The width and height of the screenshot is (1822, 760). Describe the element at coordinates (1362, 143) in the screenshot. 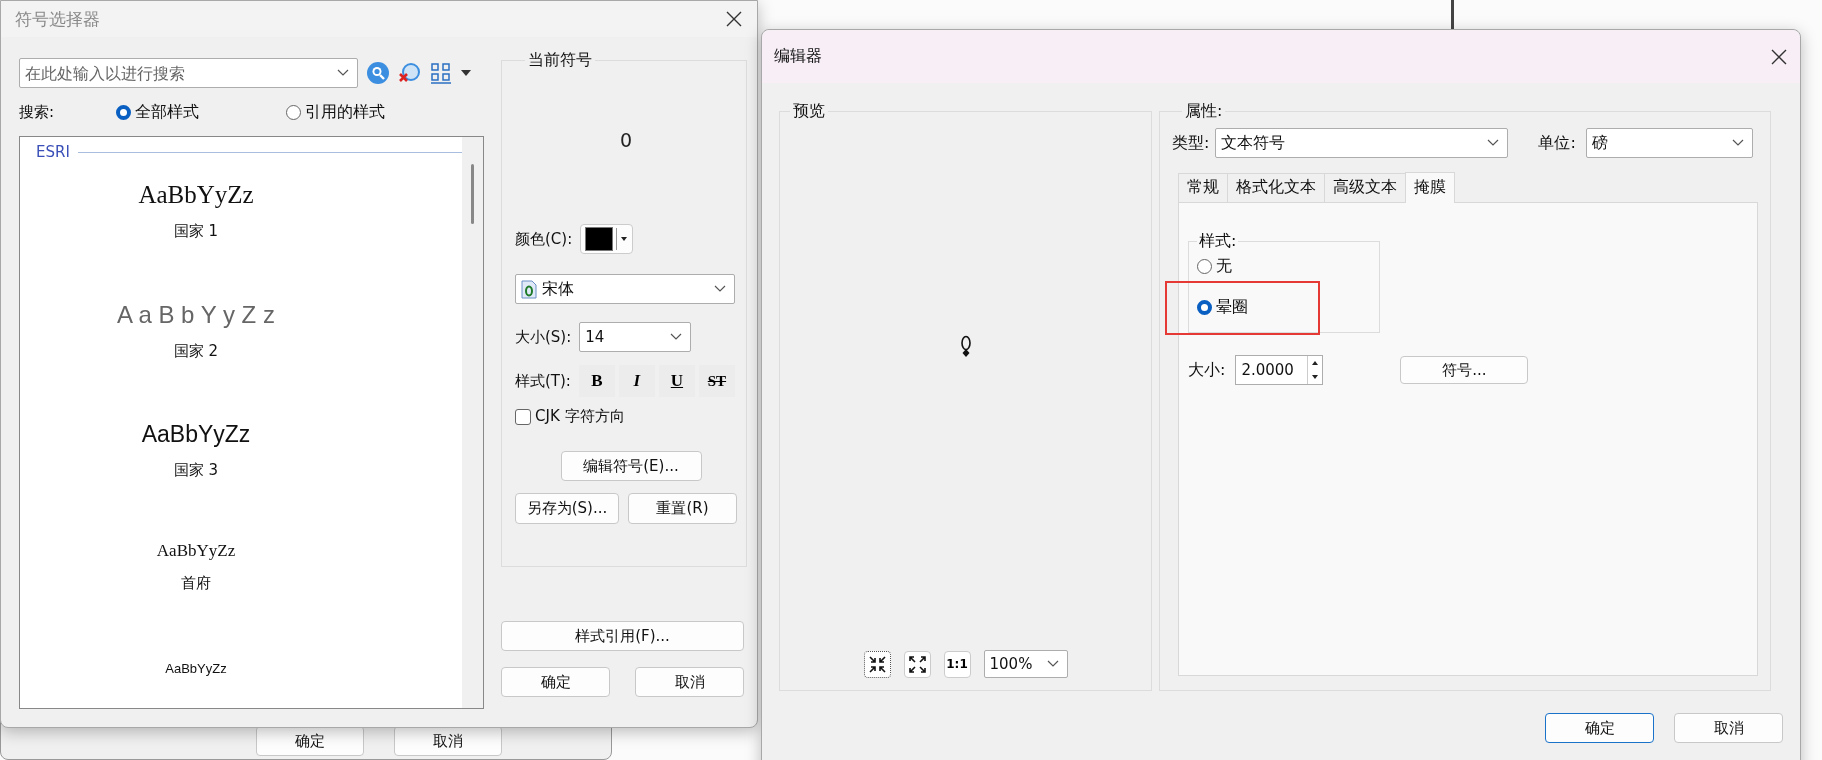

I see `type-dropdown: 文本符号` at that location.